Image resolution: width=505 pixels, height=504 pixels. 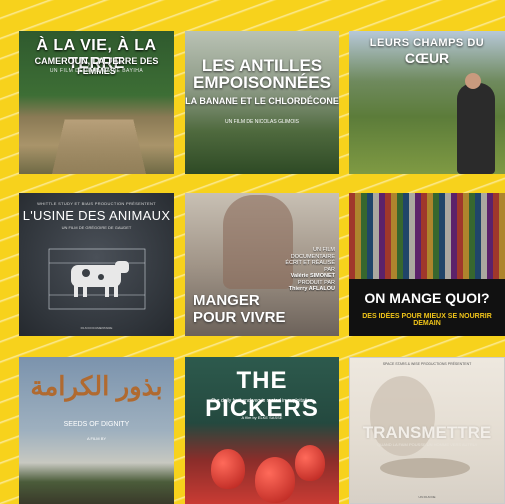 What do you see at coordinates (427, 298) in the screenshot?
I see `poster-title: ON MANGE QUOI?` at bounding box center [427, 298].